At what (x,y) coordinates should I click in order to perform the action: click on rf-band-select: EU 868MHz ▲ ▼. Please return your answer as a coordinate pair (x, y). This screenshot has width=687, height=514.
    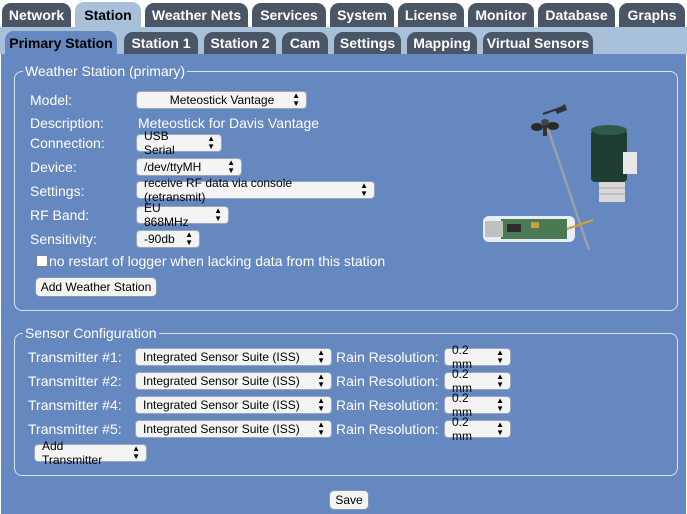
    Looking at the image, I should click on (182, 215).